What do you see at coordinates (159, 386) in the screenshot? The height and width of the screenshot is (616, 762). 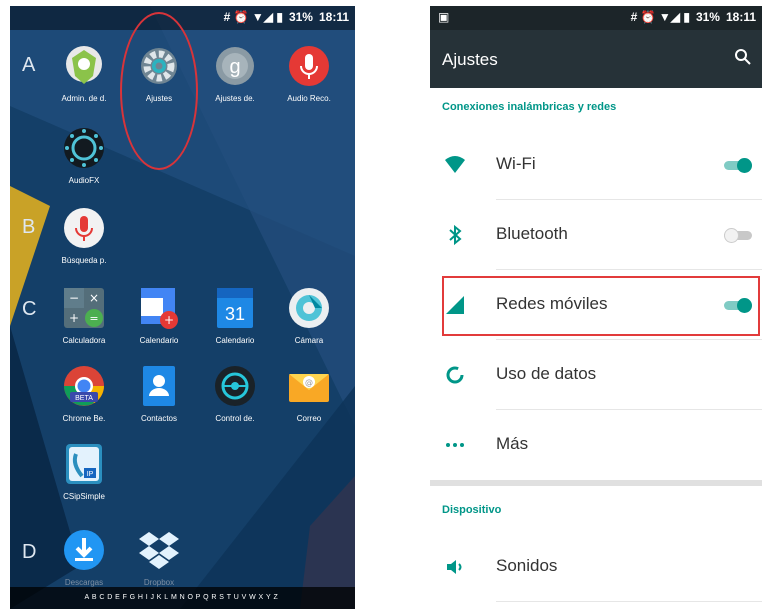 I see `contacts-icon` at bounding box center [159, 386].